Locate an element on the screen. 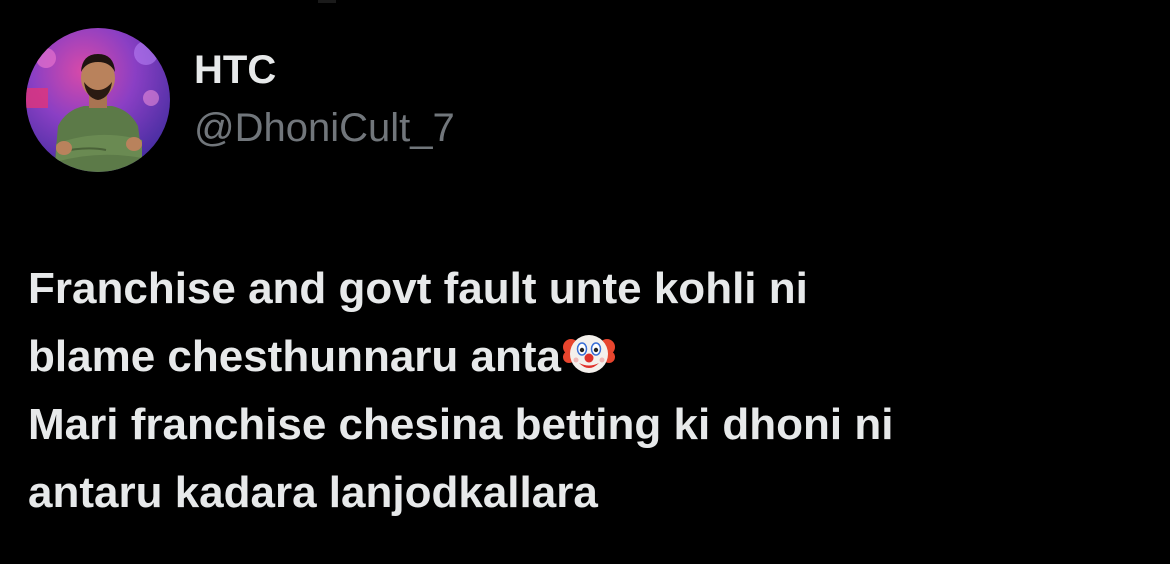 The height and width of the screenshot is (564, 1170). clown-face-icon is located at coordinates (589, 353).